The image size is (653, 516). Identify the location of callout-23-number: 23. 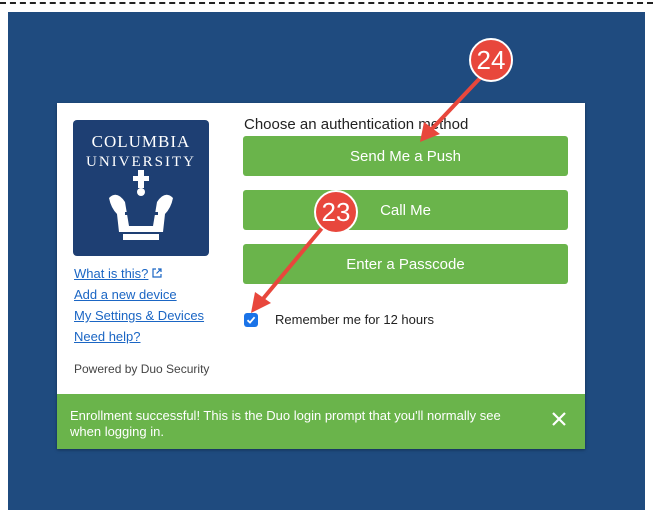
(336, 212).